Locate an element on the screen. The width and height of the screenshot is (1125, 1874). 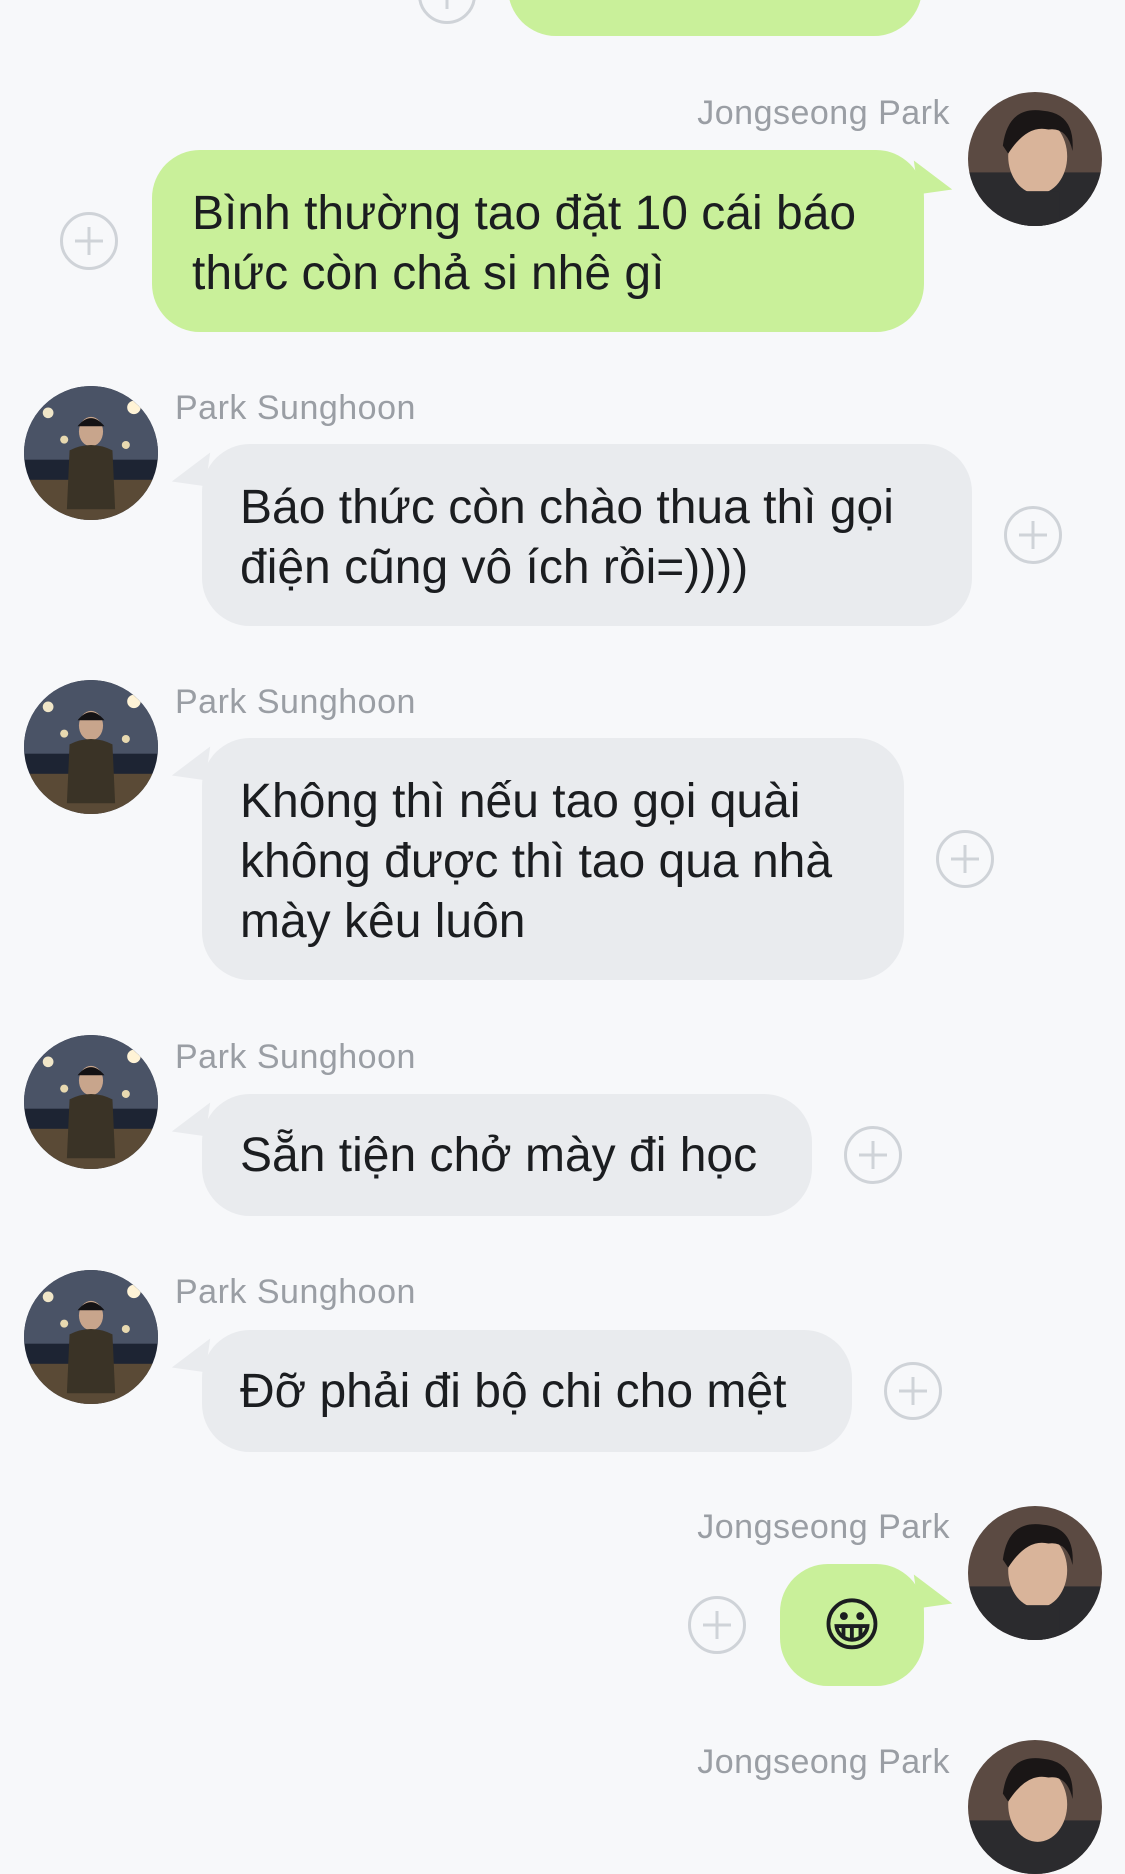
message-bubble-incoming: Đỡ phải đi bộ chi cho mệt is located at coordinates (527, 1391).